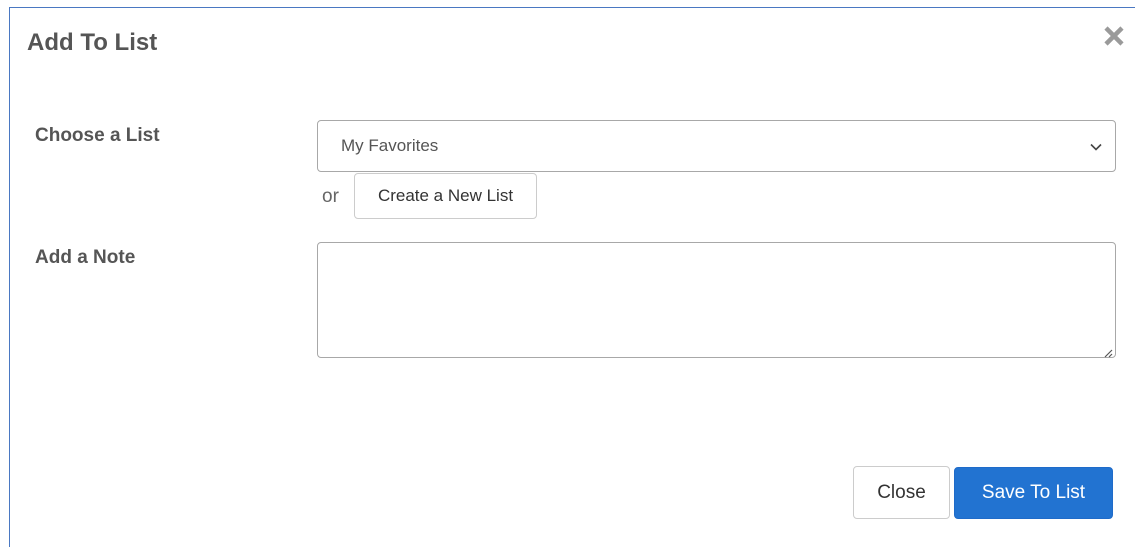 Image resolution: width=1135 pixels, height=547 pixels. Describe the element at coordinates (390, 145) in the screenshot. I see `selected-list-value: My Favorites` at that location.